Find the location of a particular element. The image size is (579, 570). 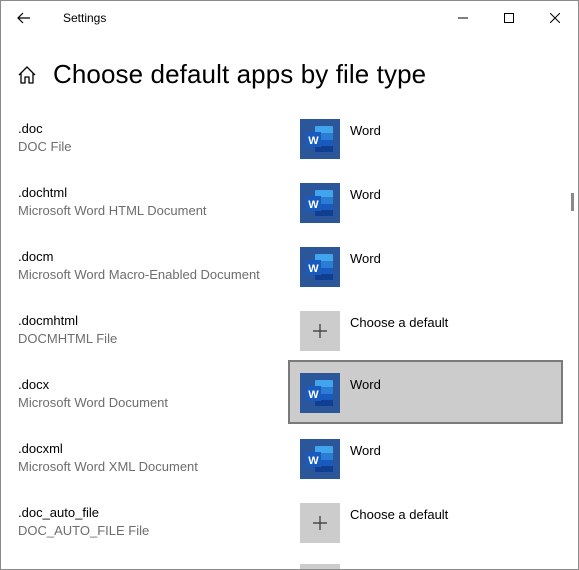

scrollbar-thumb is located at coordinates (572, 202).